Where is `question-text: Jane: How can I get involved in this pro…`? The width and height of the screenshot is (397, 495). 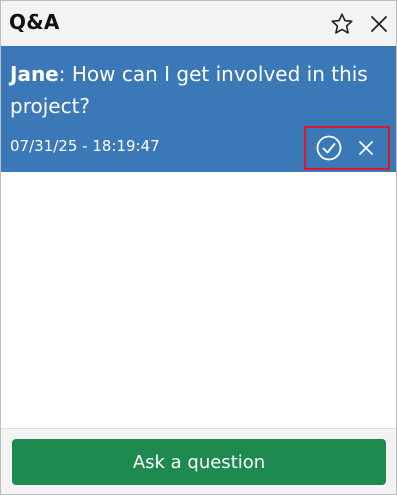
question-text: Jane: How can I get involved in this pro… is located at coordinates (195, 90).